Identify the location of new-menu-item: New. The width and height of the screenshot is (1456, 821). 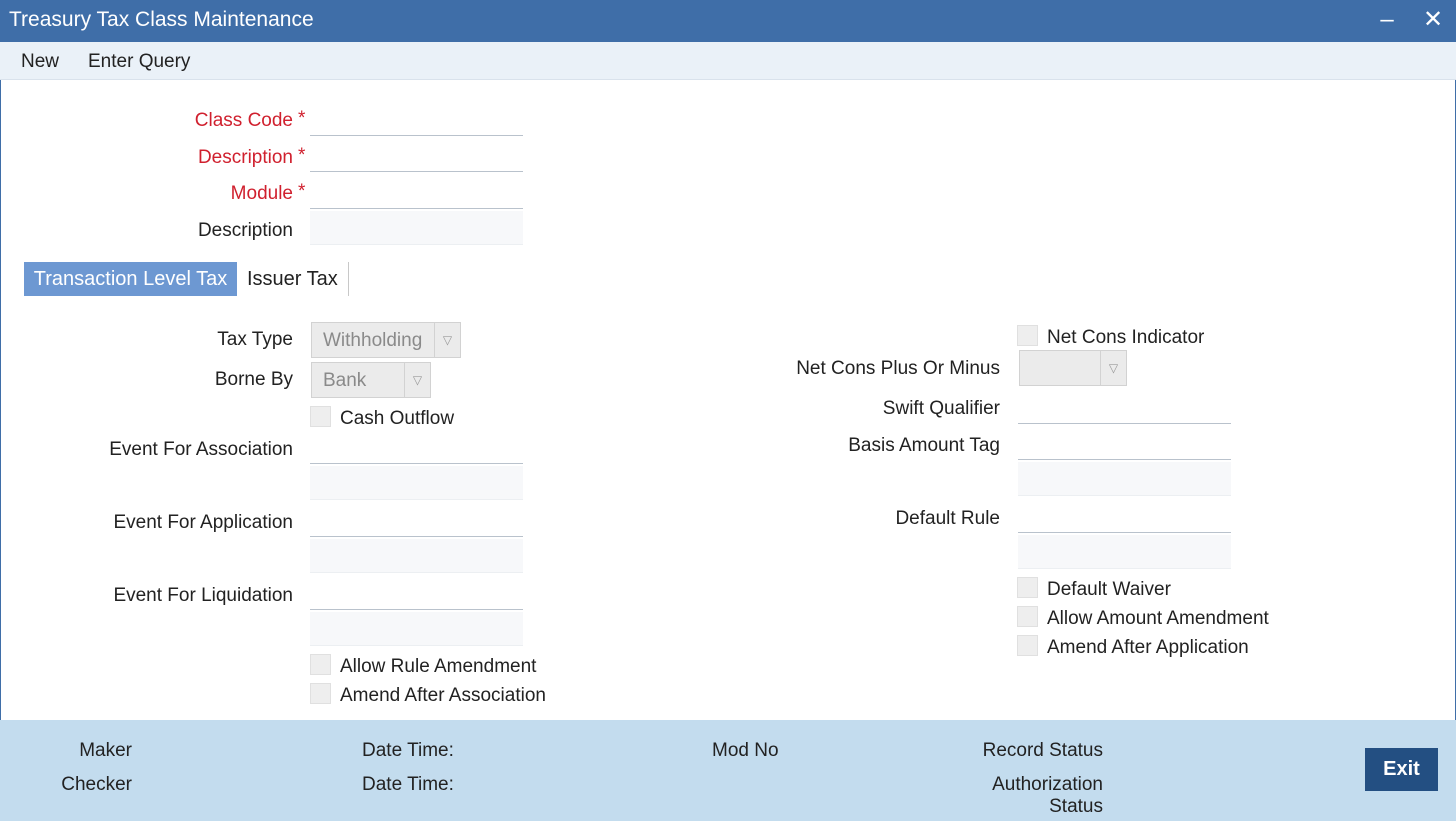
(40, 62).